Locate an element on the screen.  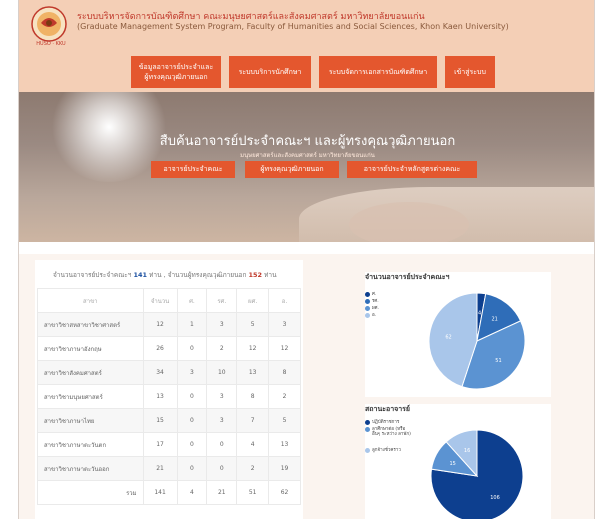
nav-document-system: ระบบจัดการเอกสารบัณฑิตศึกษา is located at coordinates (378, 72).